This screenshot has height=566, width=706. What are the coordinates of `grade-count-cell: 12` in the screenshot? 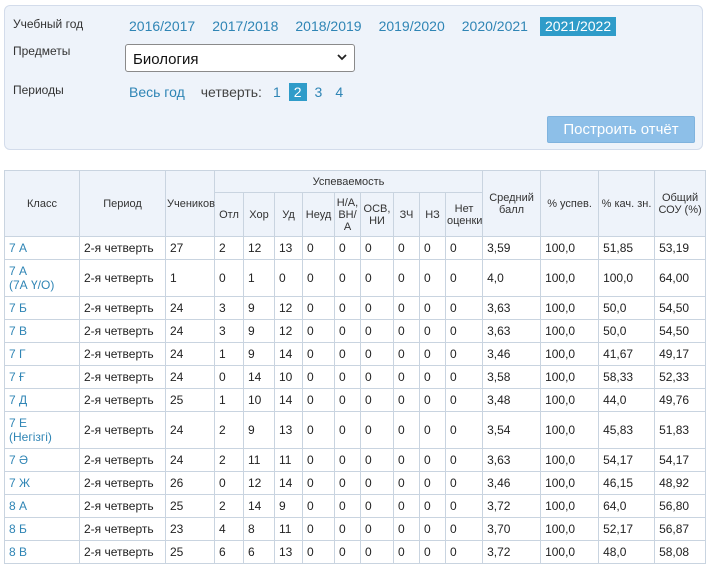 It's located at (259, 483).